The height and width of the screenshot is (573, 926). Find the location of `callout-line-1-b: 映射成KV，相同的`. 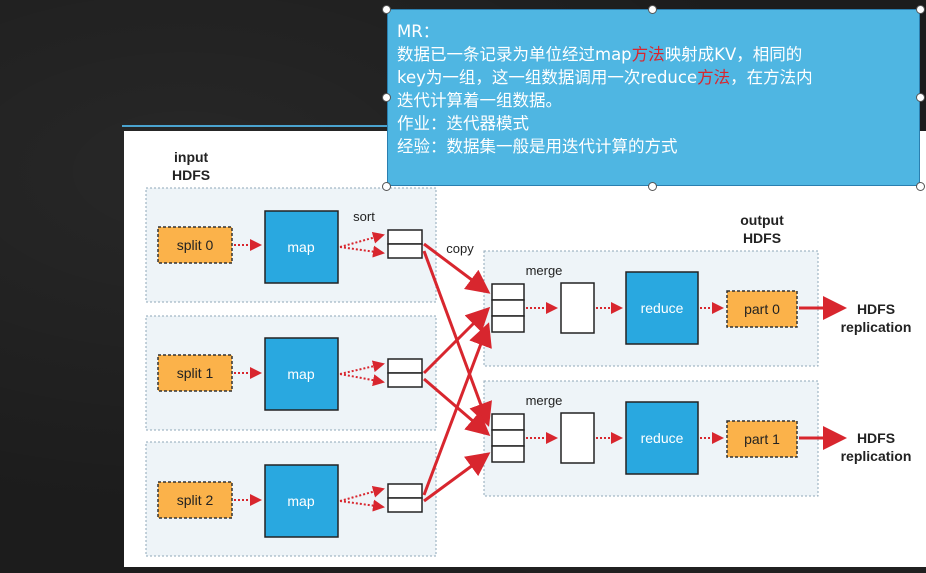

callout-line-1-b: 映射成KV，相同的 is located at coordinates (733, 54).